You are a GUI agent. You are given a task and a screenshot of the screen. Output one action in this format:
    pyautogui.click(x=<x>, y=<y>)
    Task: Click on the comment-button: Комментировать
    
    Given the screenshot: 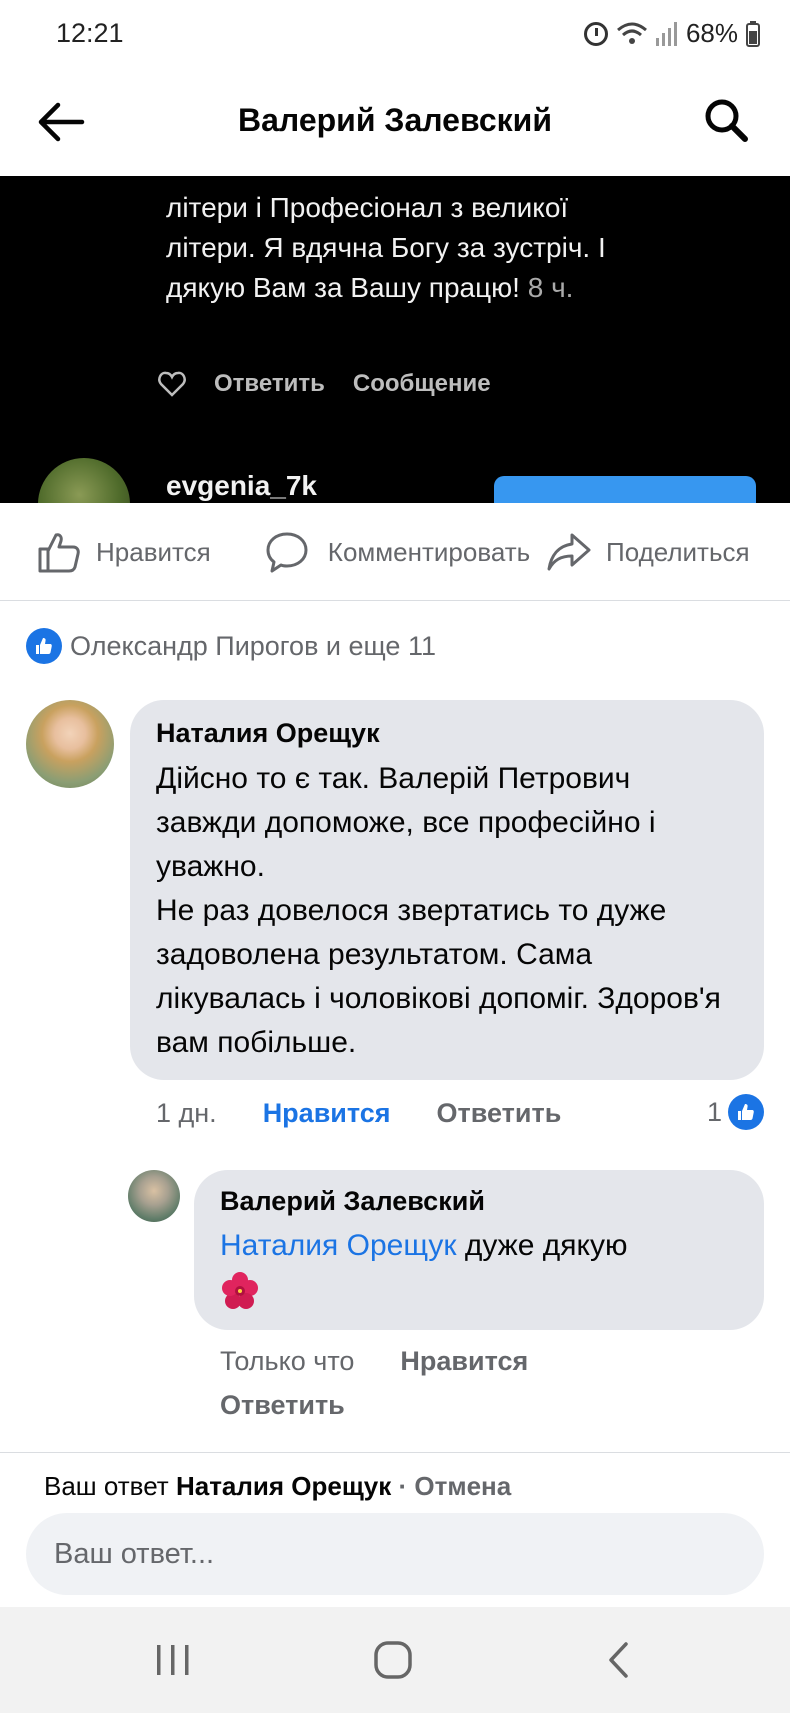 What is the action you would take?
    pyautogui.click(x=399, y=552)
    